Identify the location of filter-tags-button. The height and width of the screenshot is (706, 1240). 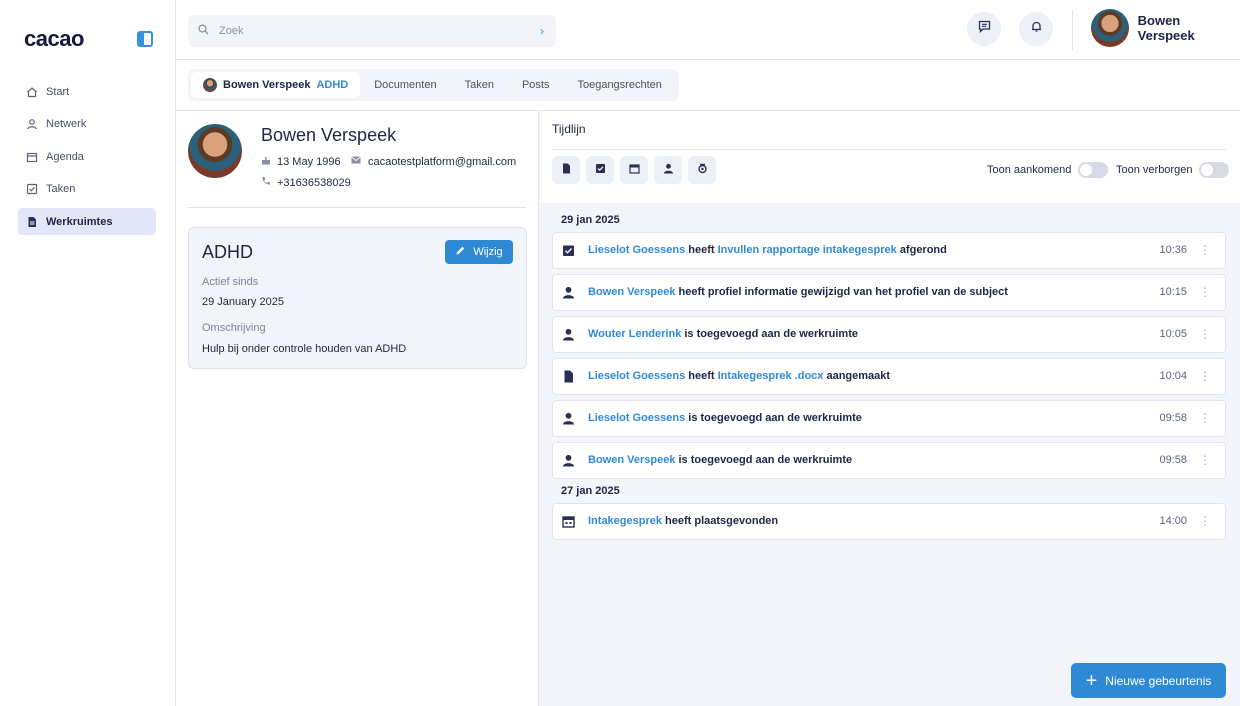
(702, 170).